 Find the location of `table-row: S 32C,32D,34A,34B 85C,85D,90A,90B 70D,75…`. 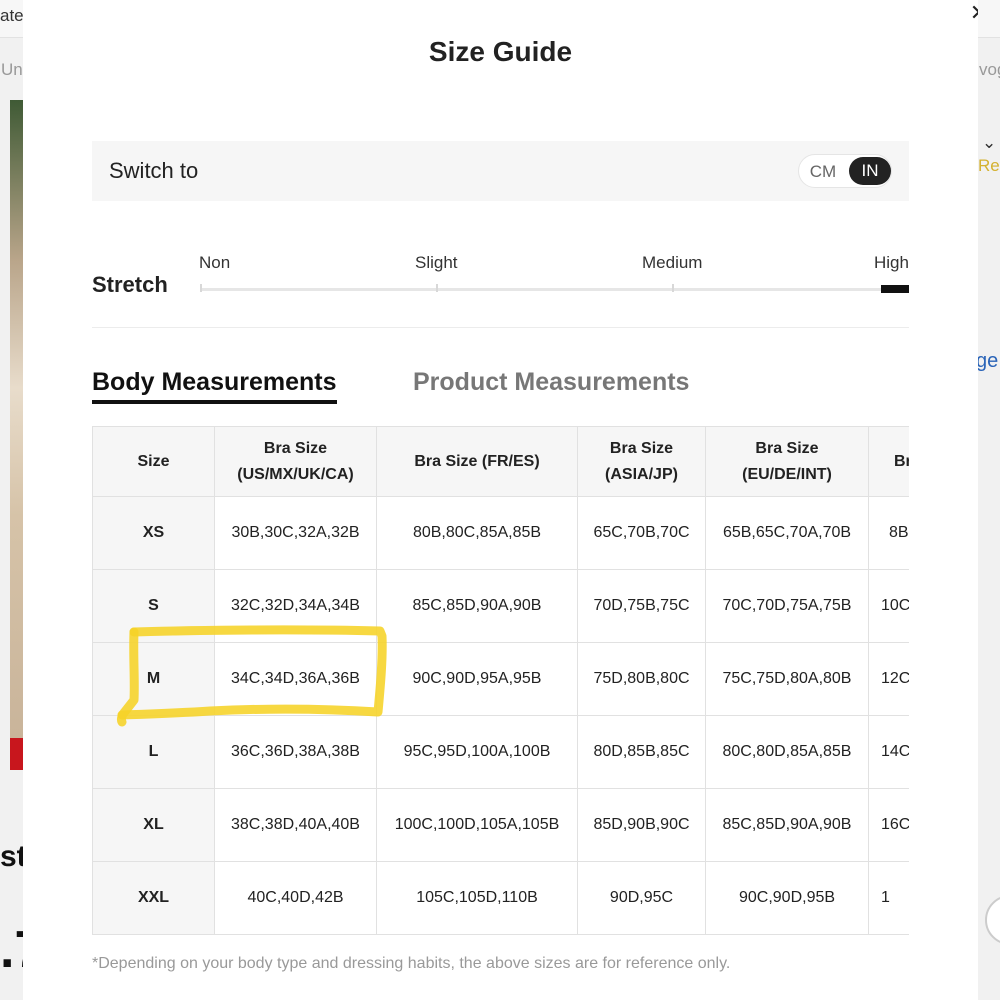

table-row: S 32C,32D,34A,34B 85C,85D,90A,90B 70D,75… is located at coordinates (500, 606).